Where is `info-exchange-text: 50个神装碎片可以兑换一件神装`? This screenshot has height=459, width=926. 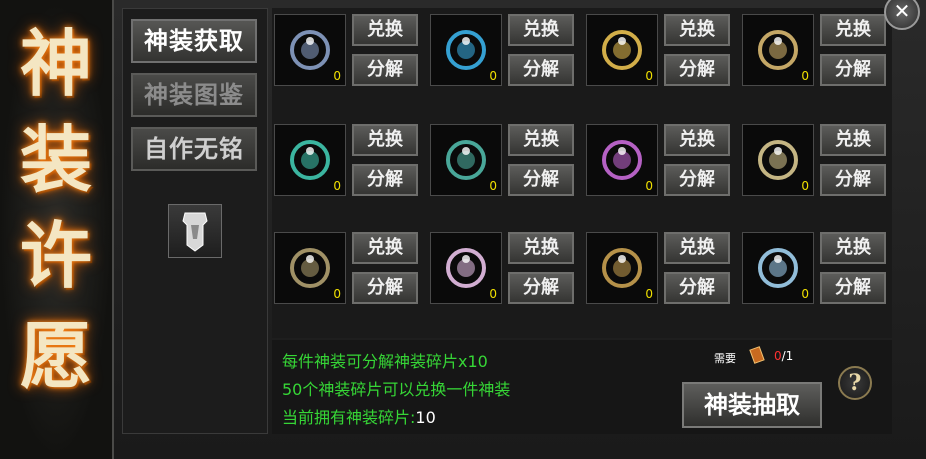
info-exchange-text: 50个神装碎片可以兑换一件神装 is located at coordinates (396, 389).